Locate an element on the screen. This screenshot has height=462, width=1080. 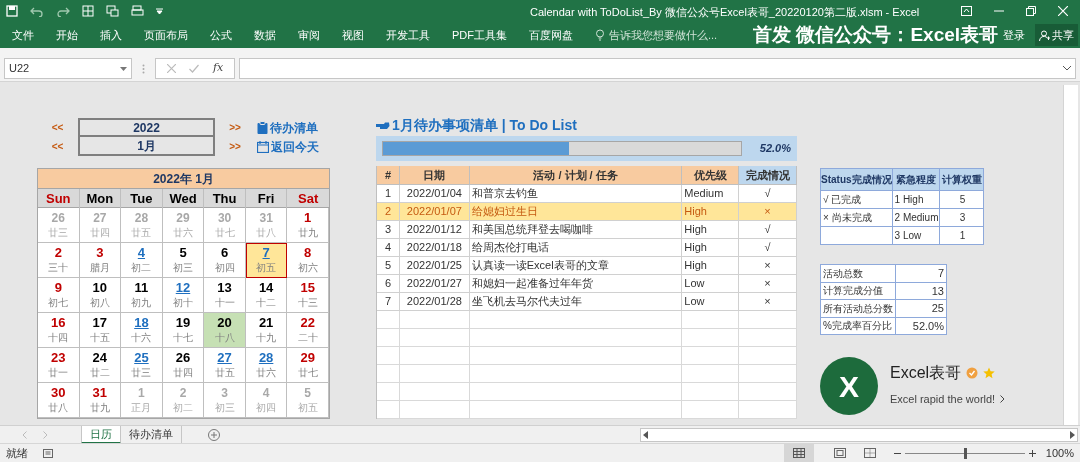
day-cell: 24 廿二 is located at coordinates (100, 365).